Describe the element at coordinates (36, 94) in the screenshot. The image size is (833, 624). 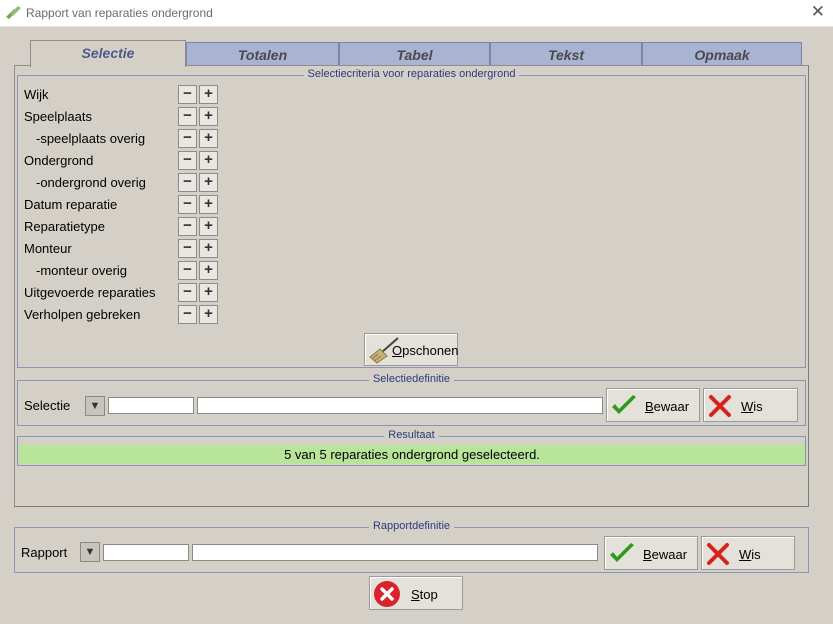
I see `criteria-label: Wijk` at that location.